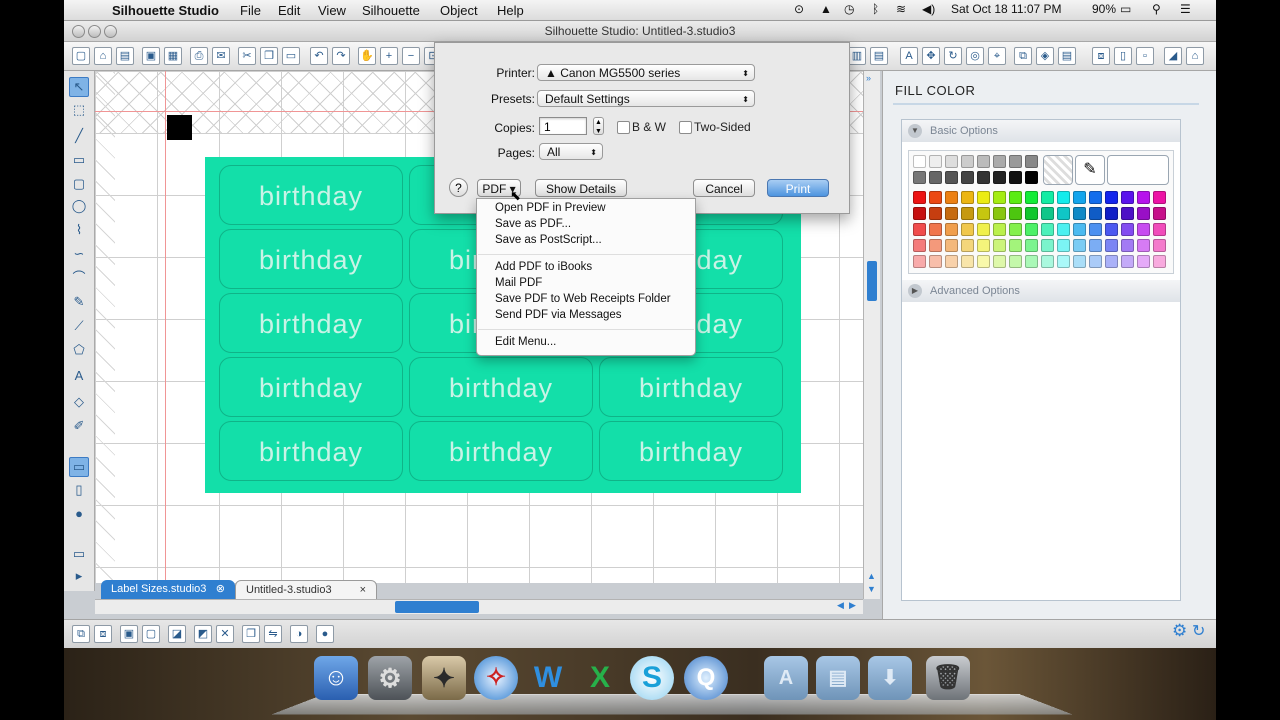  What do you see at coordinates (600, 678) in the screenshot?
I see `excel-icon: X` at bounding box center [600, 678].